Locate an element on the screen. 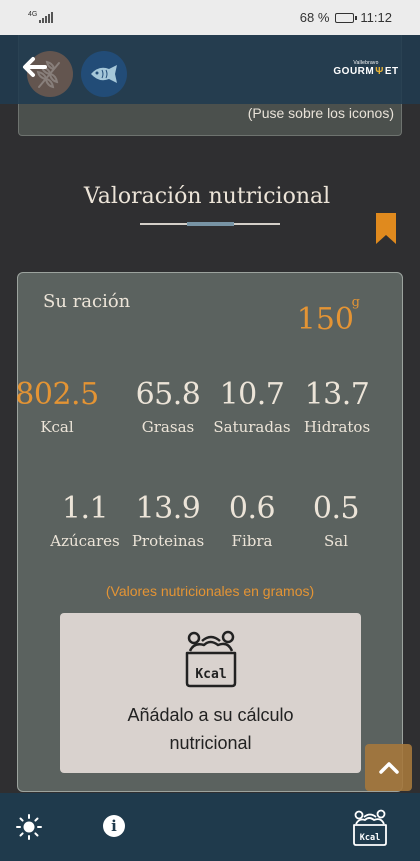  nutrient-label: Sal is located at coordinates (336, 541).